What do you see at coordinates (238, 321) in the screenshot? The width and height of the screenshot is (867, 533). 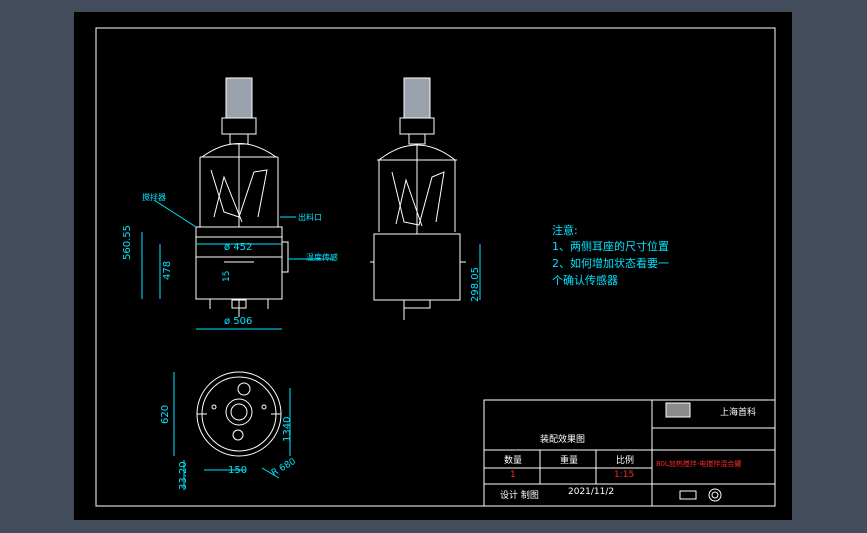 I see `outer-diameter-dim: ø 506` at bounding box center [238, 321].